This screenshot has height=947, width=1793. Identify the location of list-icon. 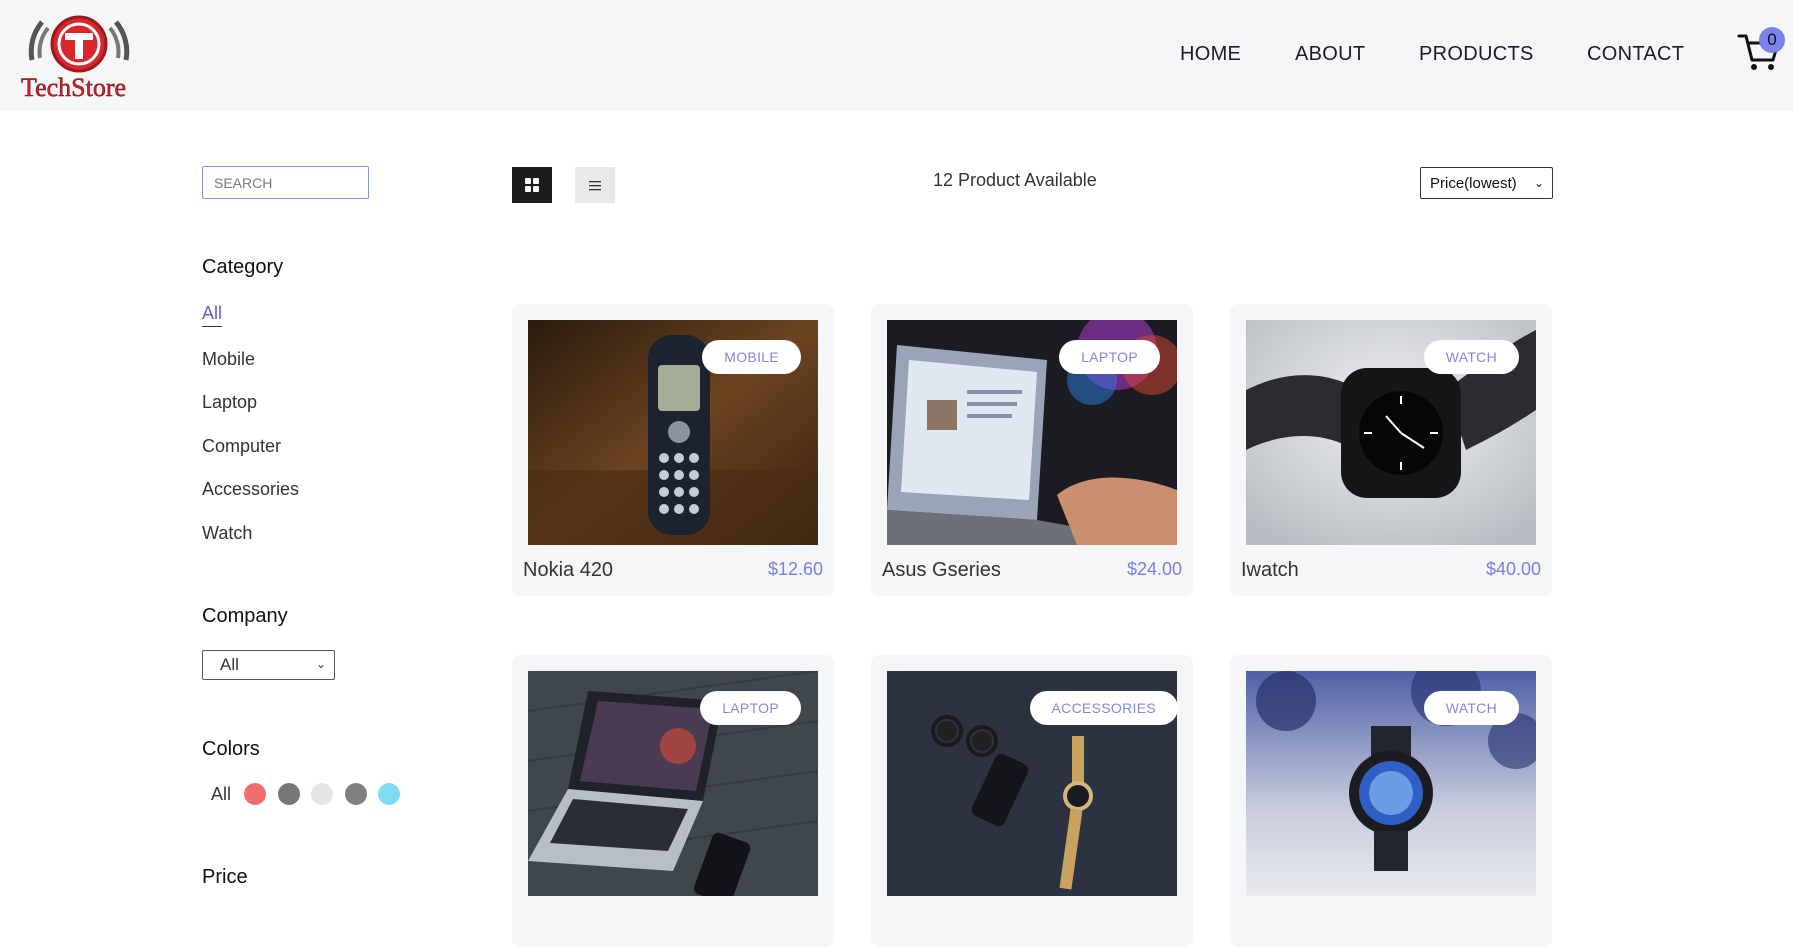
(595, 186).